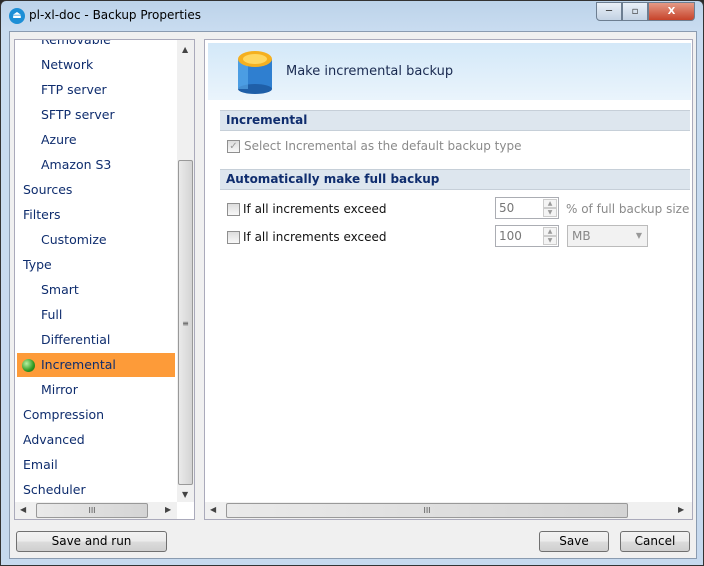 Image resolution: width=704 pixels, height=566 pixels. What do you see at coordinates (40, 464) in the screenshot?
I see `sidebar-item-label: Email` at bounding box center [40, 464].